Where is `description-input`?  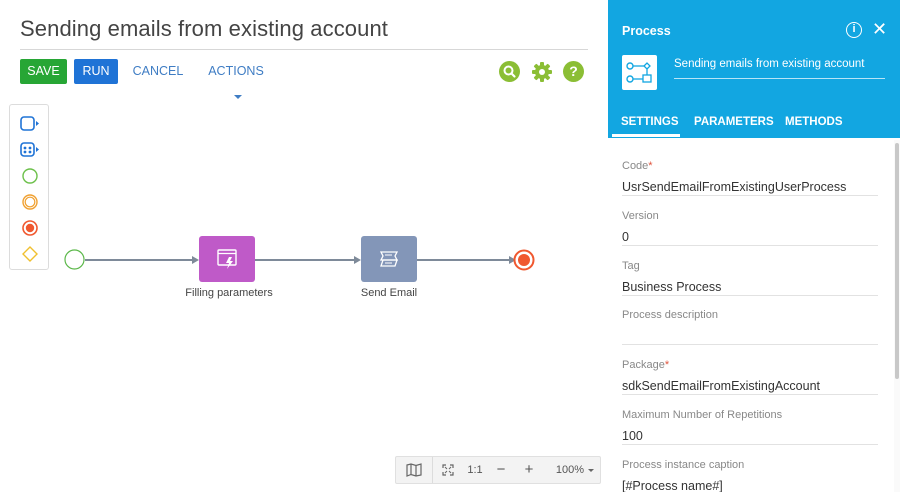
description-input is located at coordinates (750, 334).